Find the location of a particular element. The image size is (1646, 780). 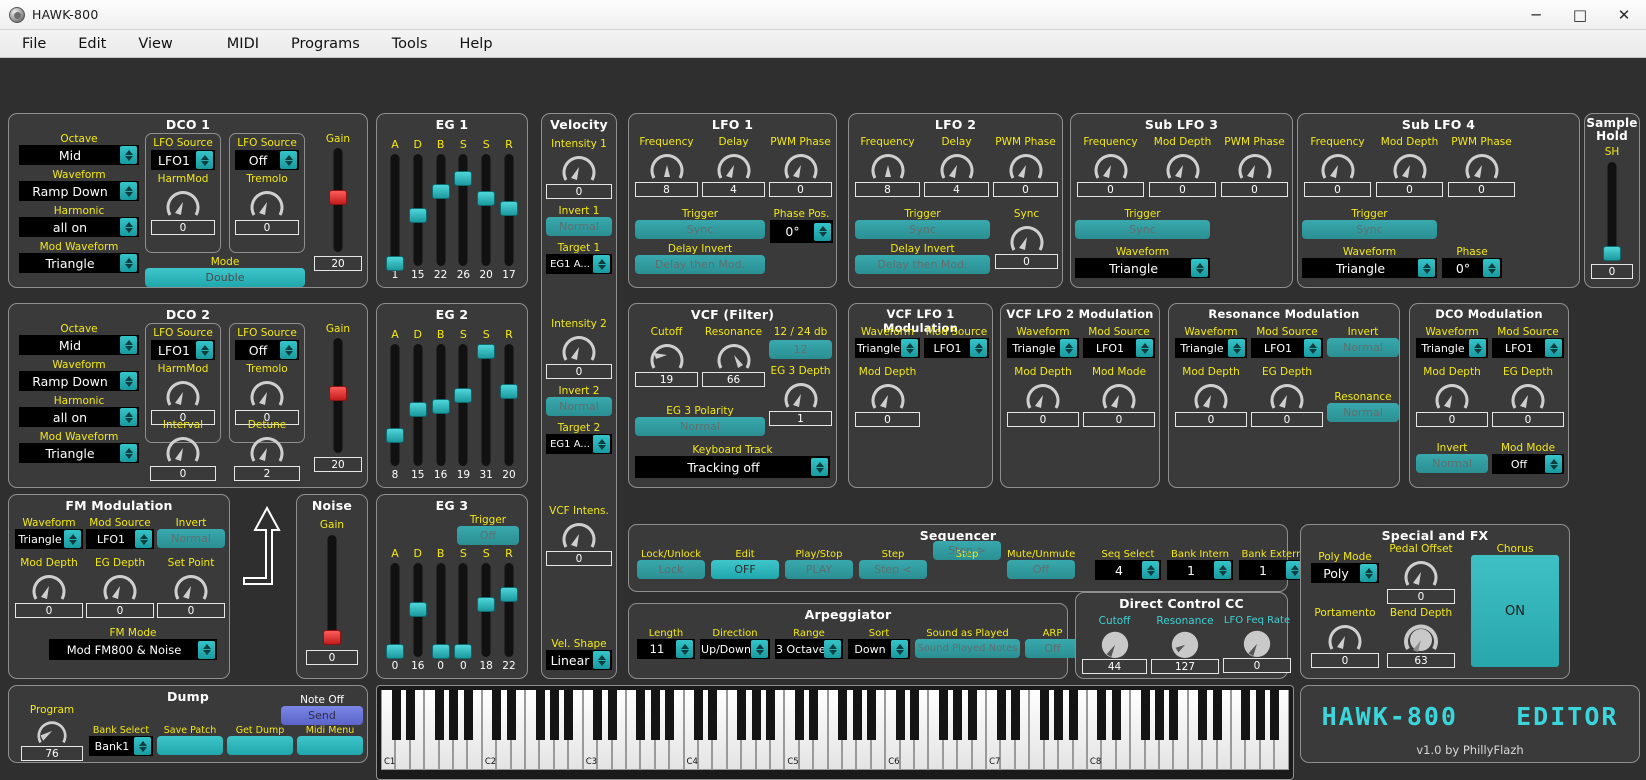

eg-stage-column: S 31 is located at coordinates (486, 404).